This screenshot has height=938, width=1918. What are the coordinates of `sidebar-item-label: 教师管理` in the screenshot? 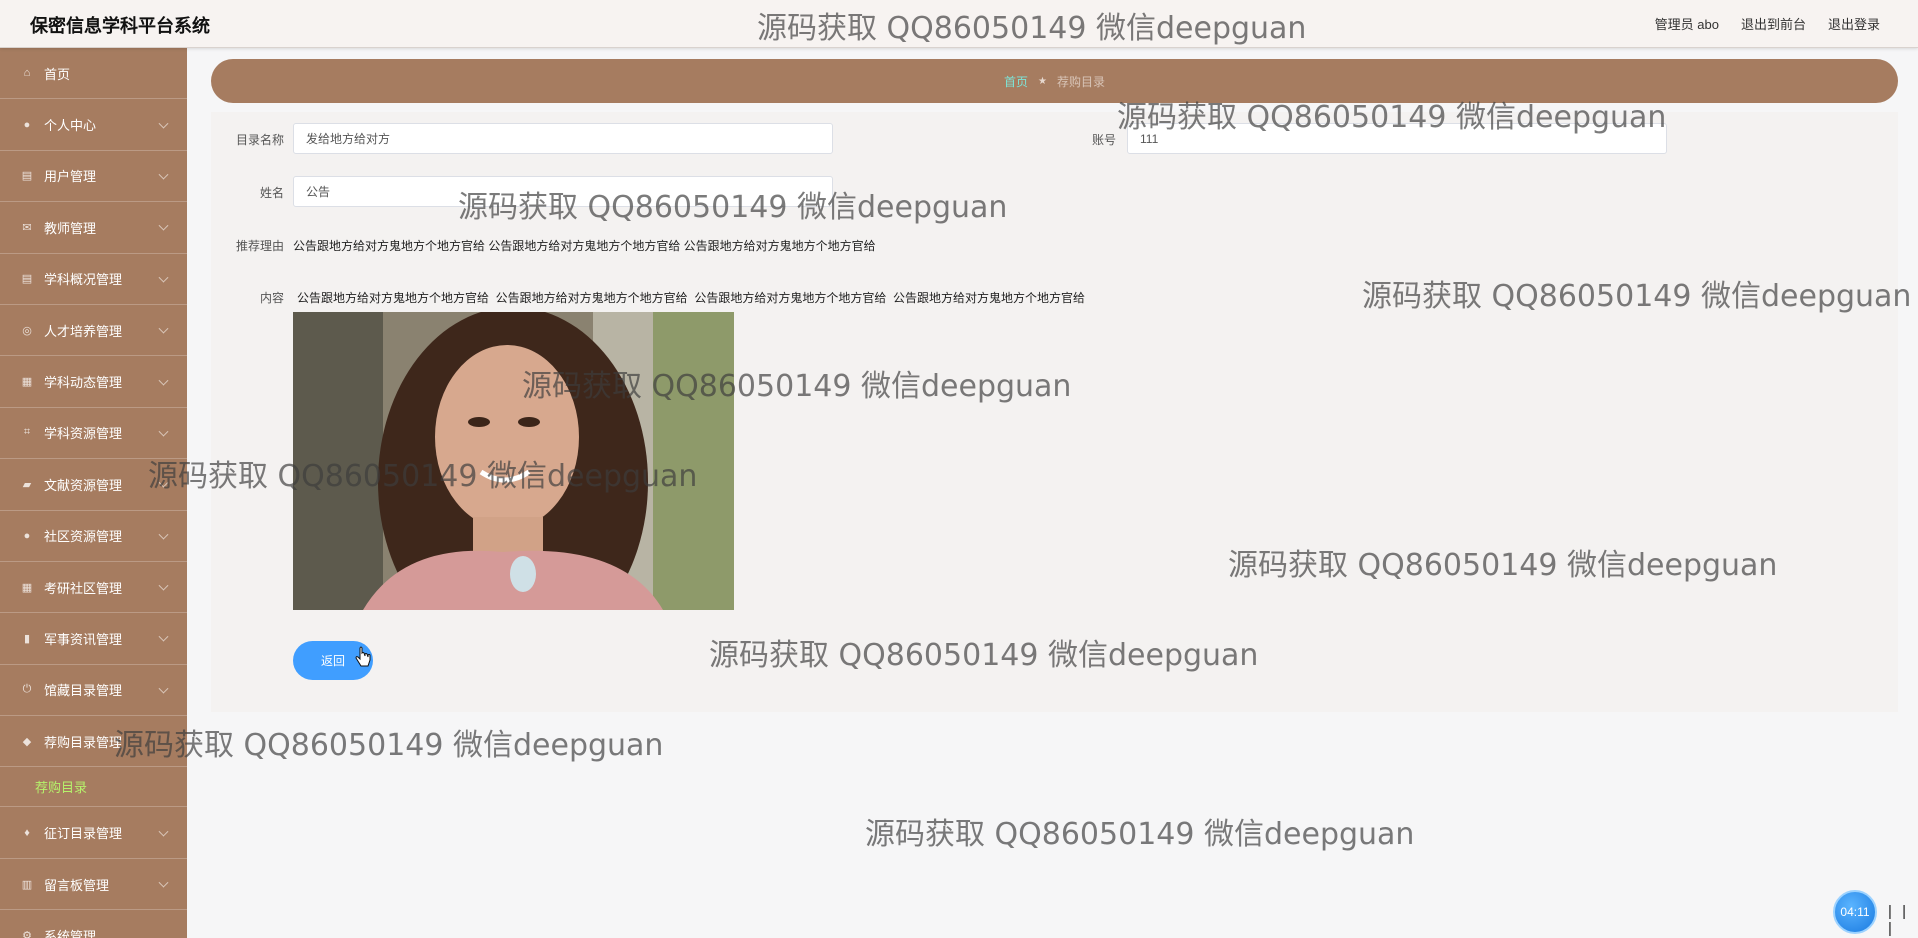 It's located at (70, 228).